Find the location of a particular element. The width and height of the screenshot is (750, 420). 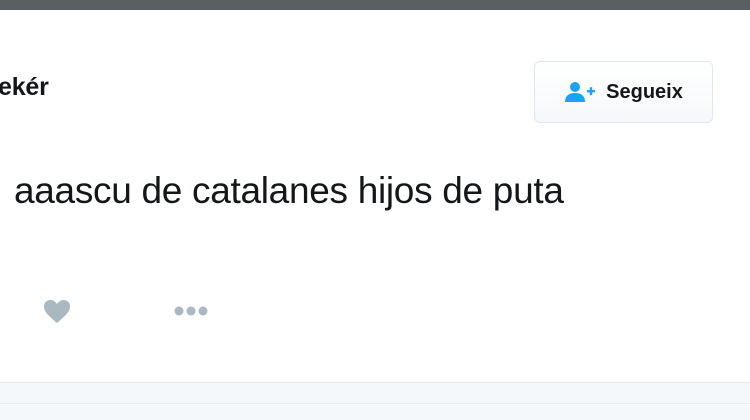

tweet-text: aaascu de catalanes hijos de puta is located at coordinates (289, 190).